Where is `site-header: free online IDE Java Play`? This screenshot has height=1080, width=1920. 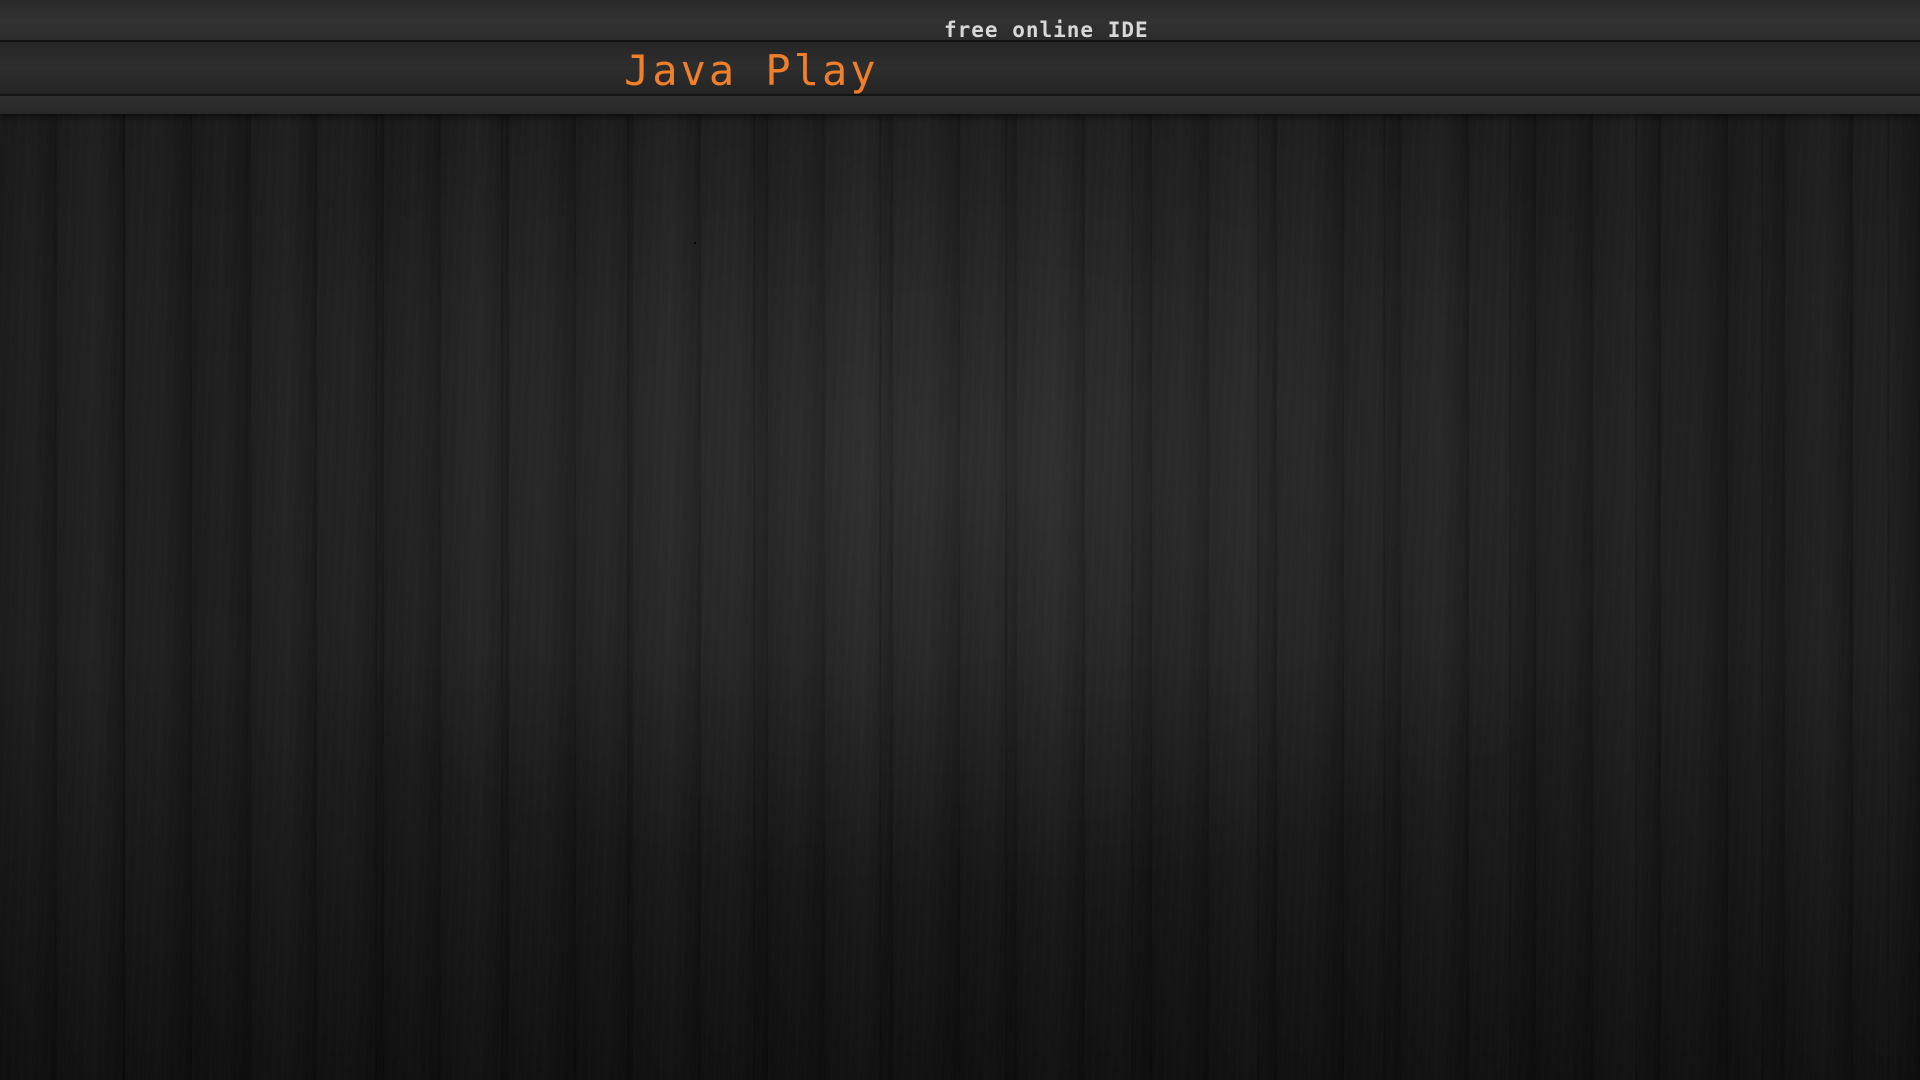
site-header: free online IDE Java Play is located at coordinates (960, 57).